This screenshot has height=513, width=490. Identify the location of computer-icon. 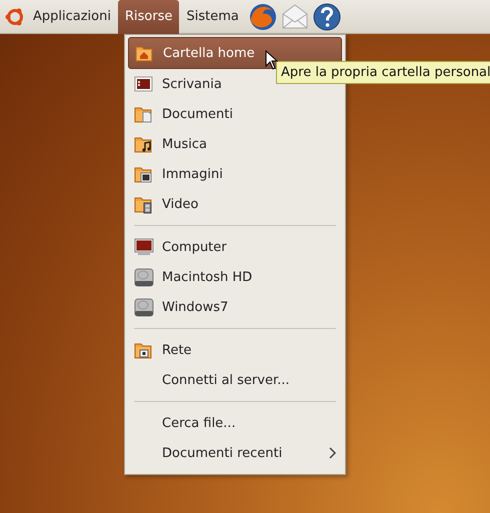
(144, 247).